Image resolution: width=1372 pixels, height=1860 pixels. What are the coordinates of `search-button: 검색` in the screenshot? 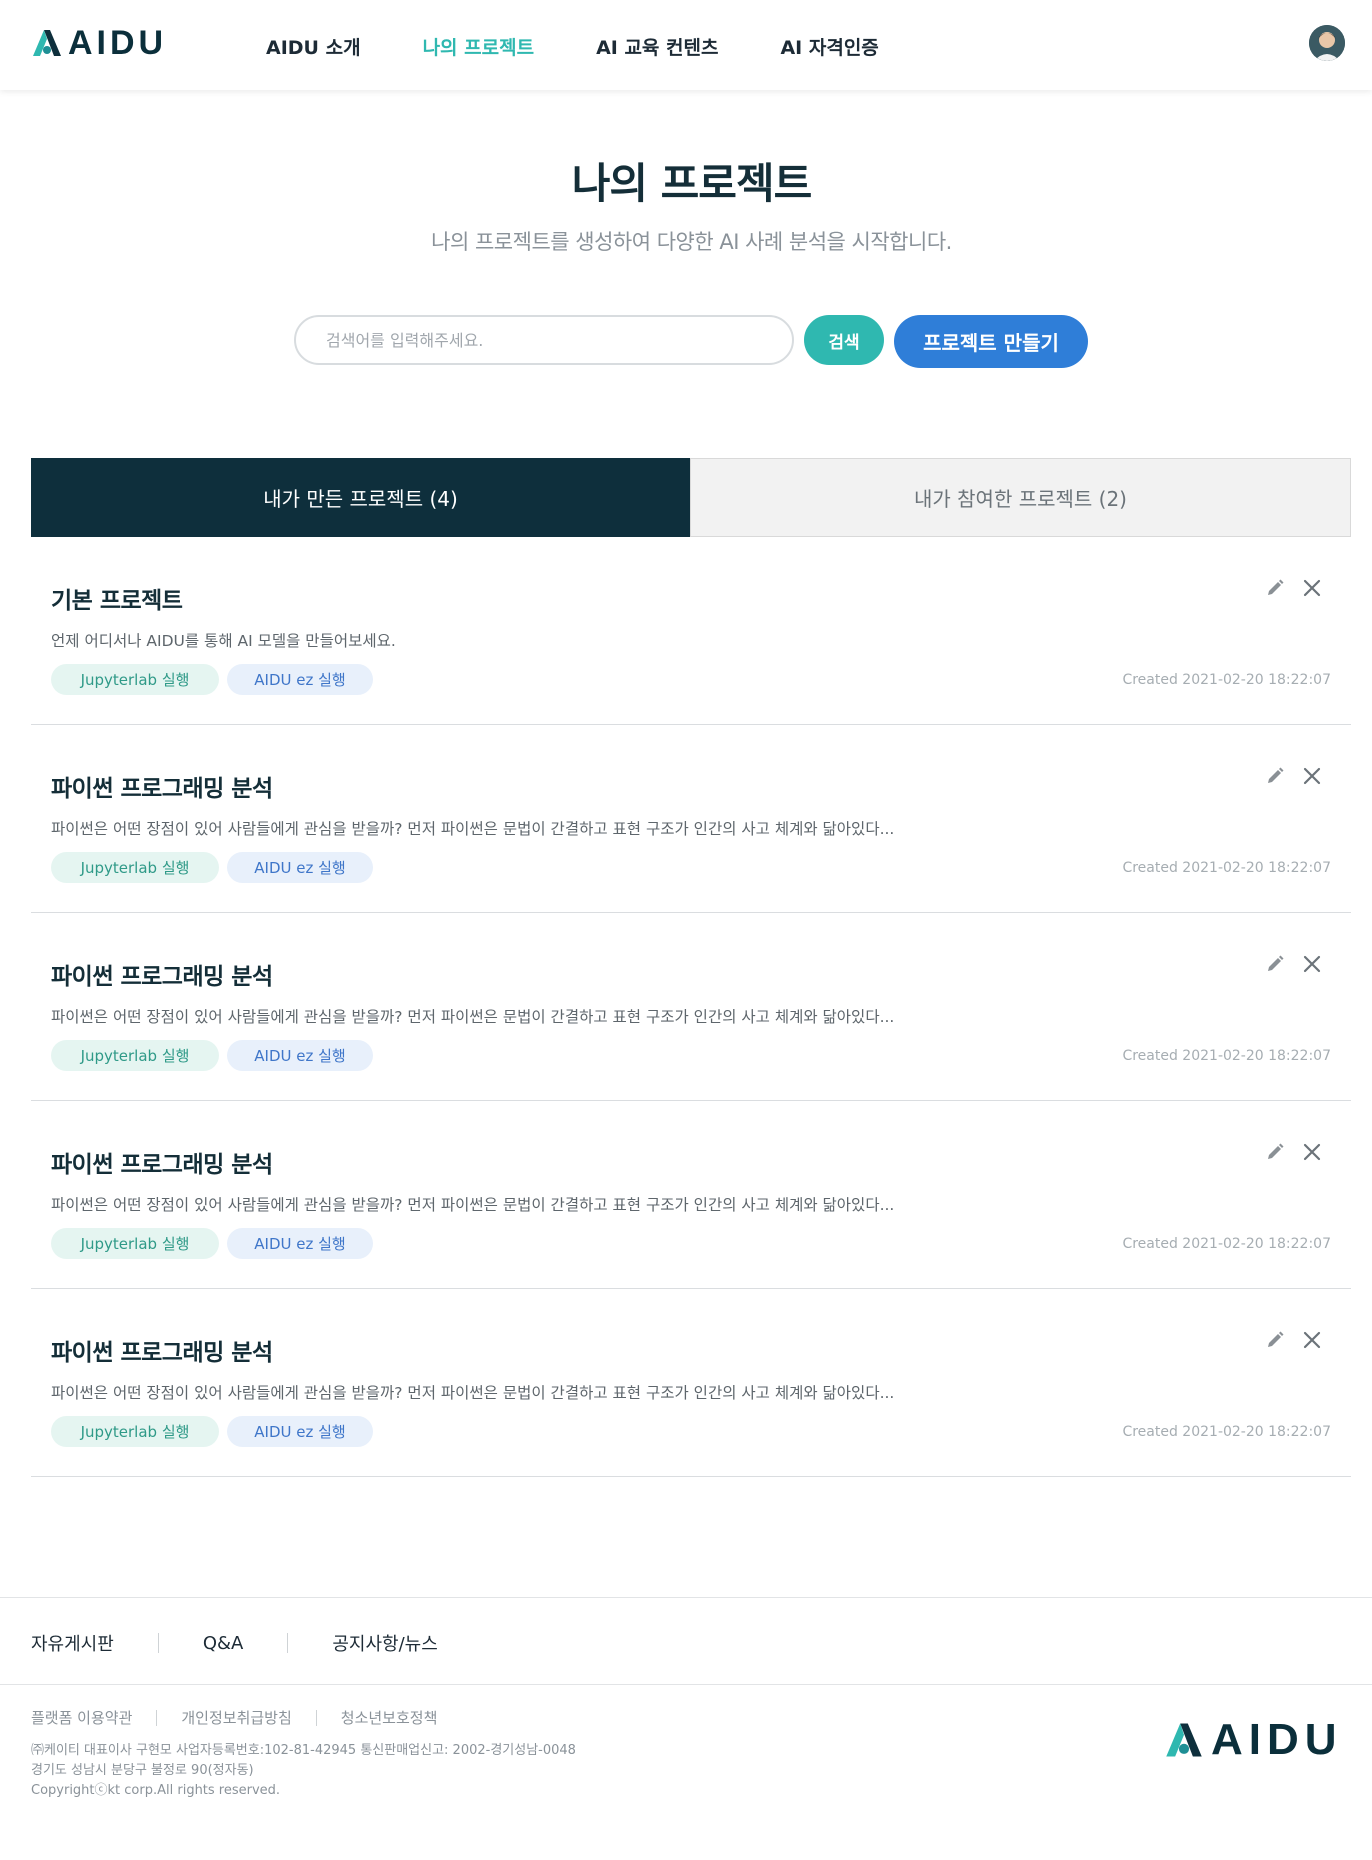 It's located at (844, 340).